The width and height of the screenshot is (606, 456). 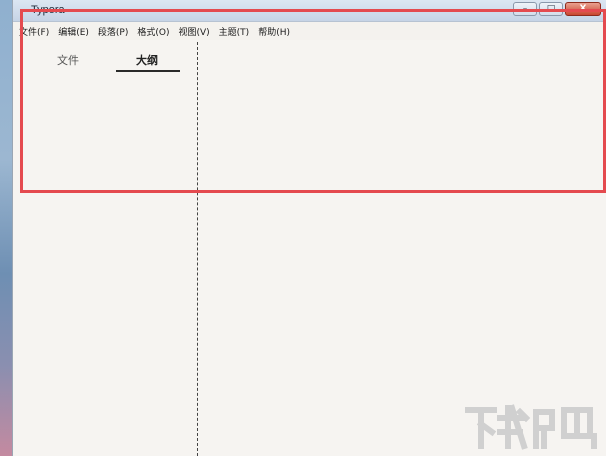 What do you see at coordinates (525, 9) in the screenshot?
I see `minimize-button: –` at bounding box center [525, 9].